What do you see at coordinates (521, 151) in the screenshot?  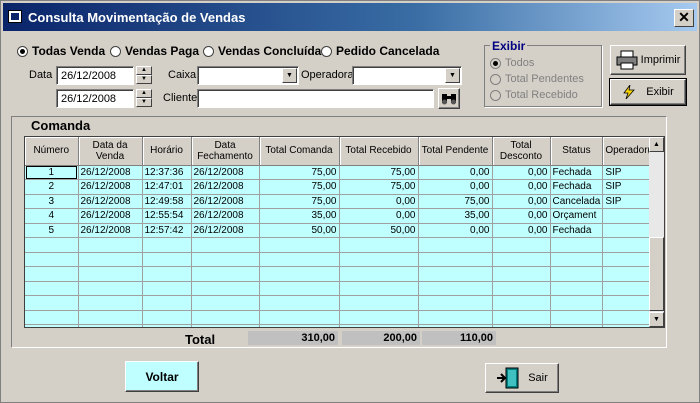 I see `column-header: Total Desconto` at bounding box center [521, 151].